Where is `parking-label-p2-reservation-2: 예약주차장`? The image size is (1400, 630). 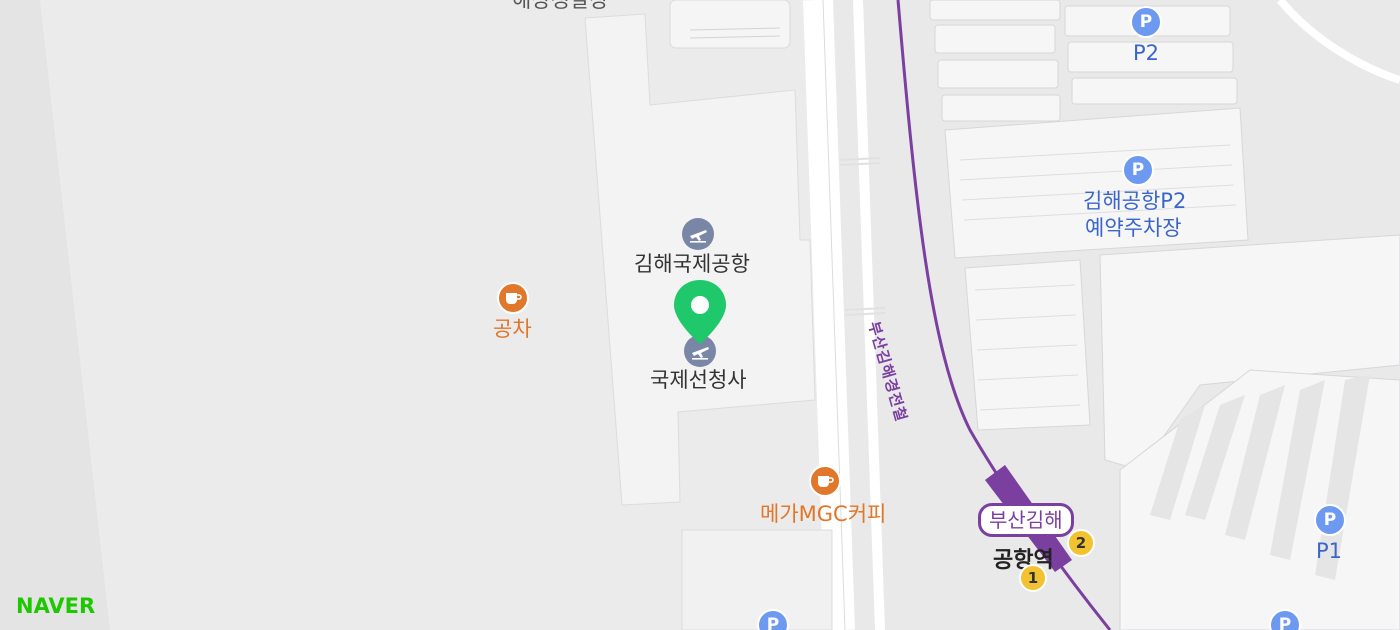 parking-label-p2-reservation-2: 예약주차장 is located at coordinates (1133, 228).